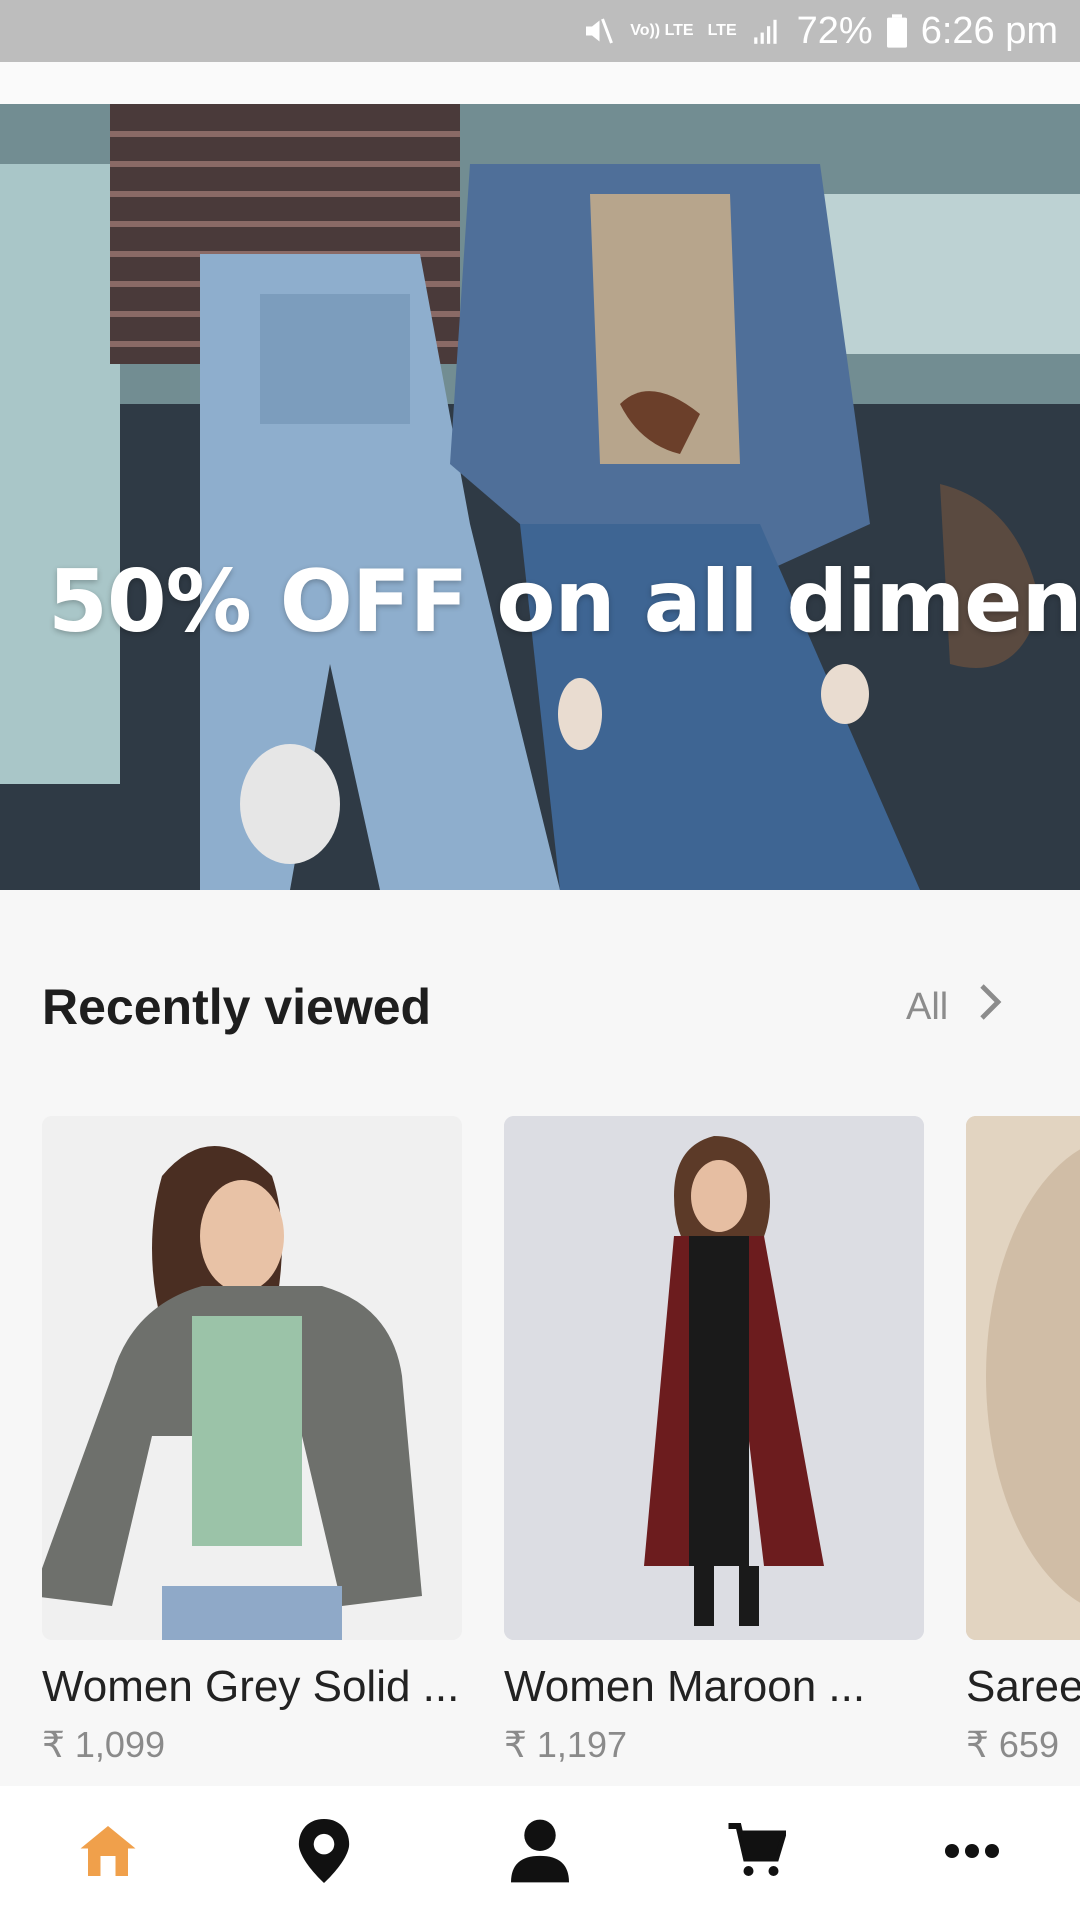  Describe the element at coordinates (540, 83) in the screenshot. I see `top-spacer` at that location.